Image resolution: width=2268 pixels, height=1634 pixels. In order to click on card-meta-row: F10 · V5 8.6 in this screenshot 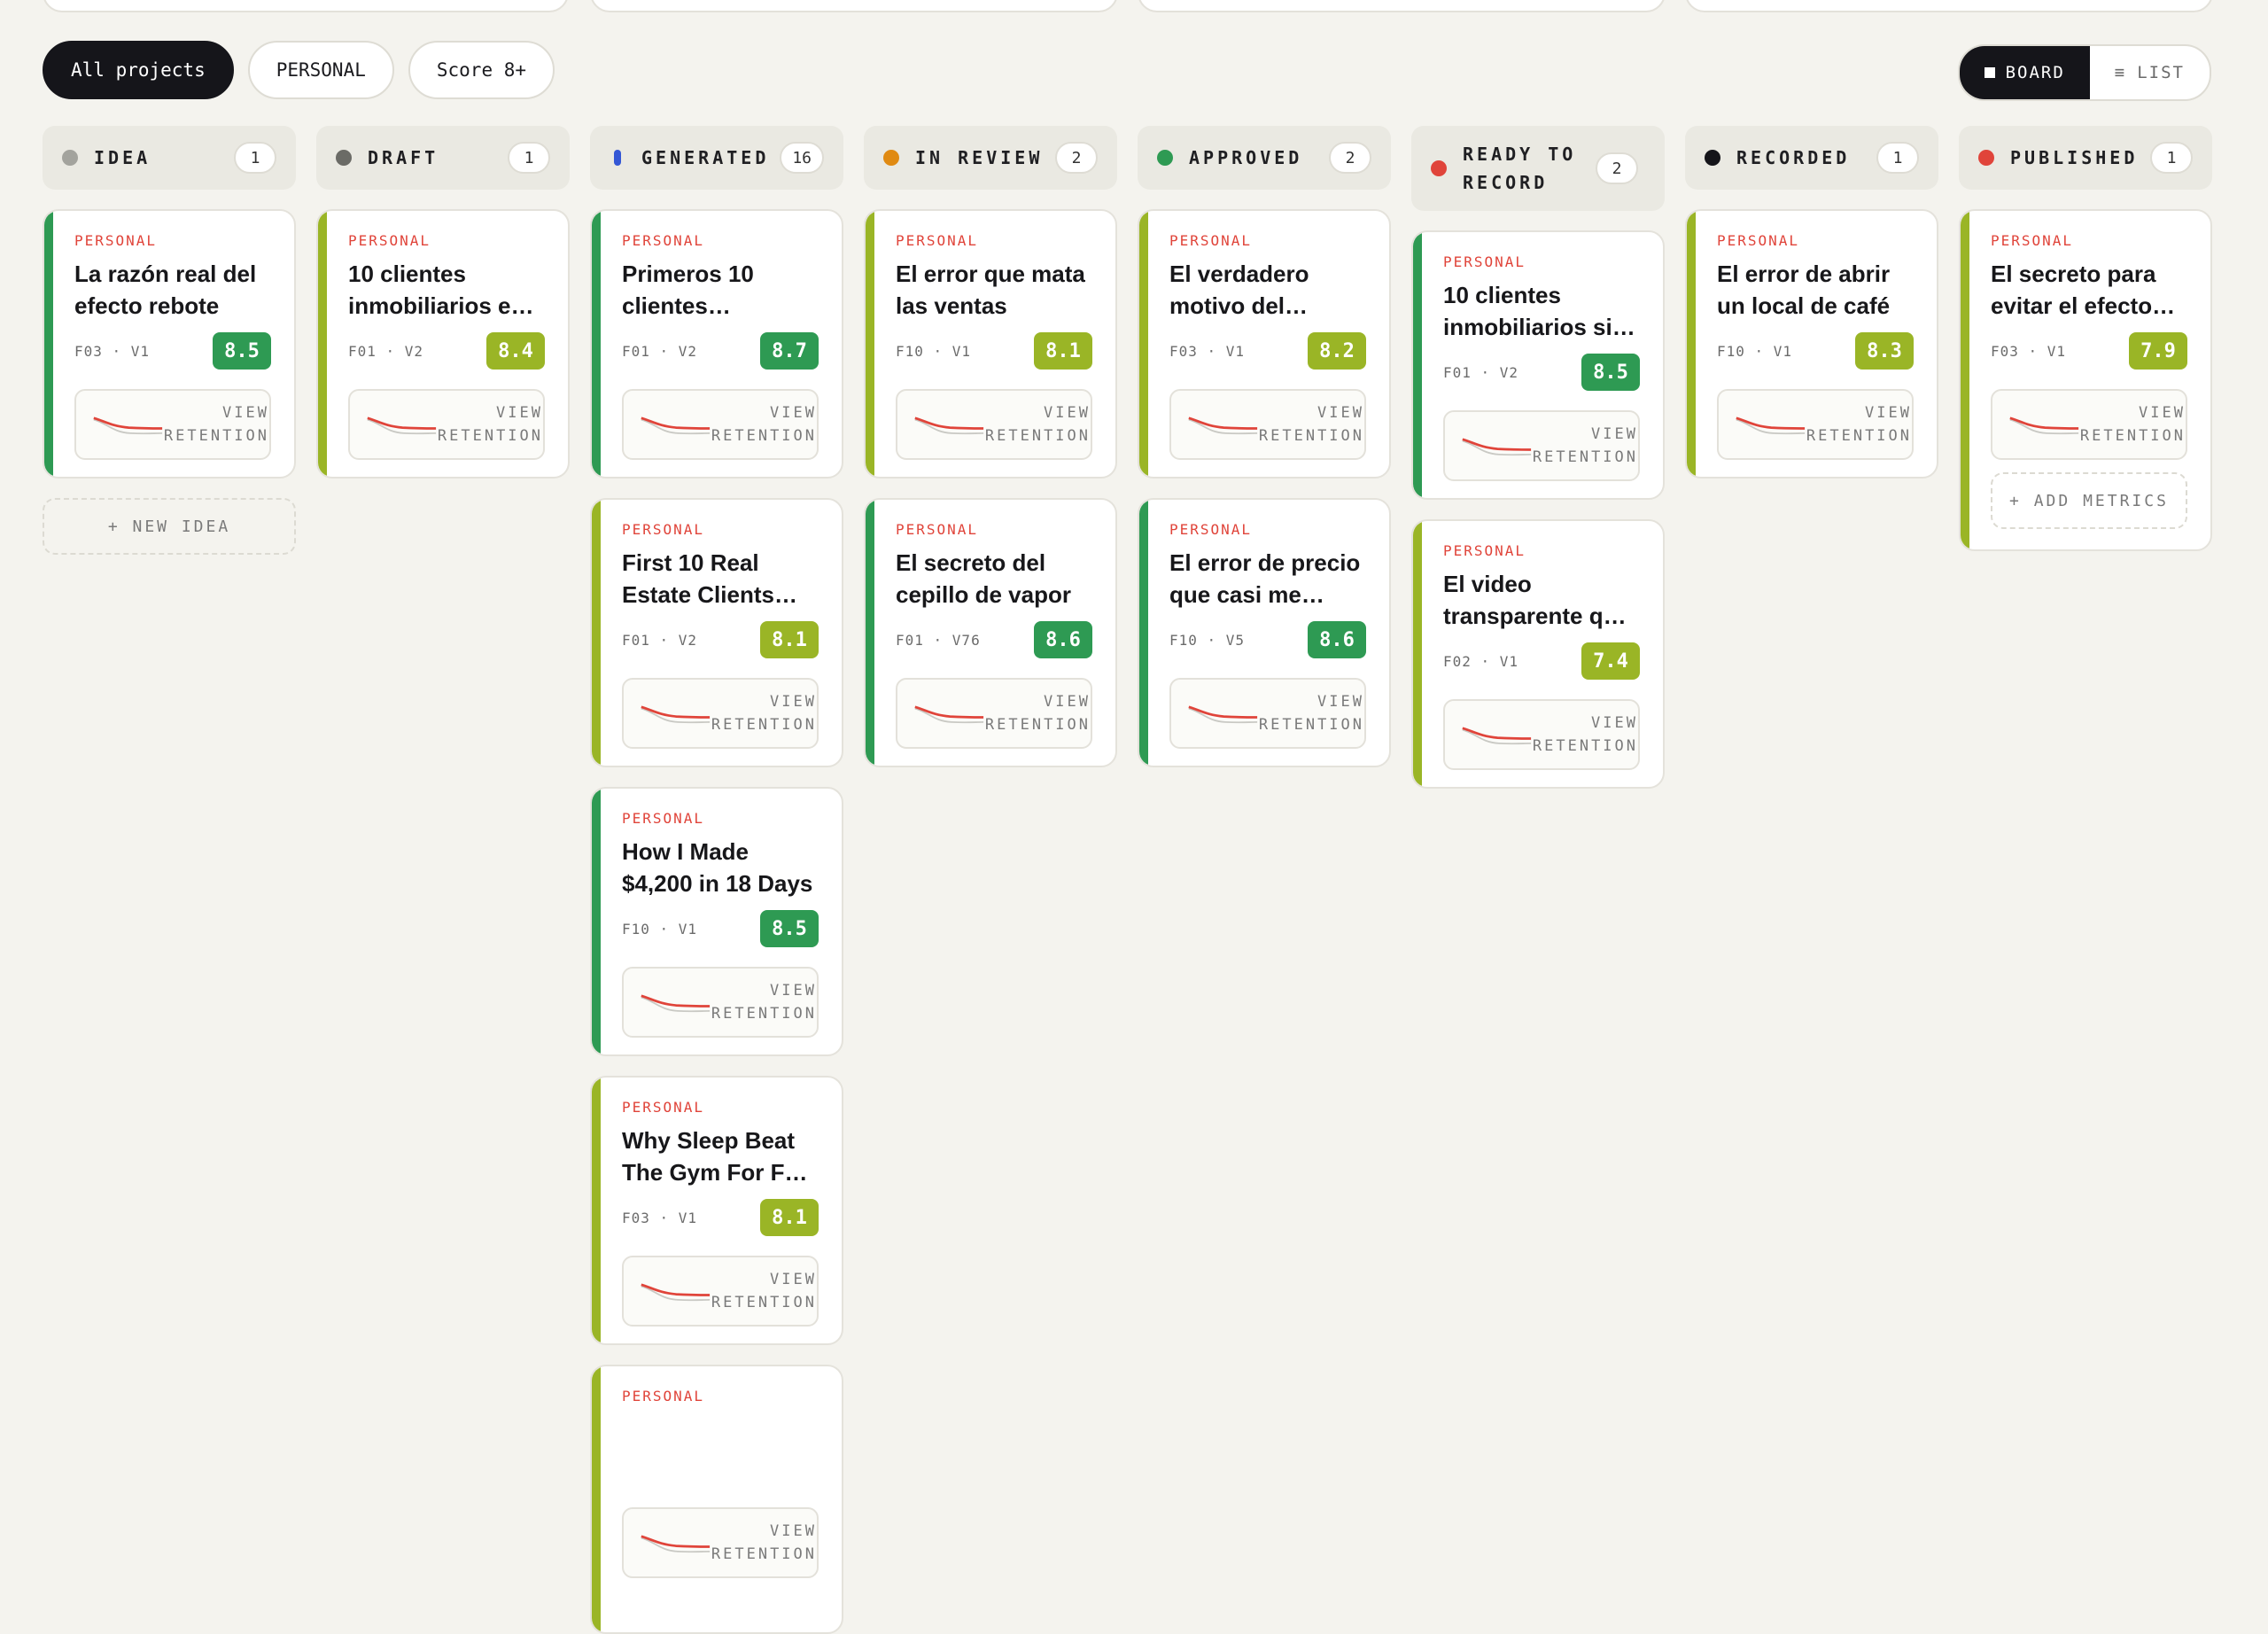, I will do `click(1267, 639)`.